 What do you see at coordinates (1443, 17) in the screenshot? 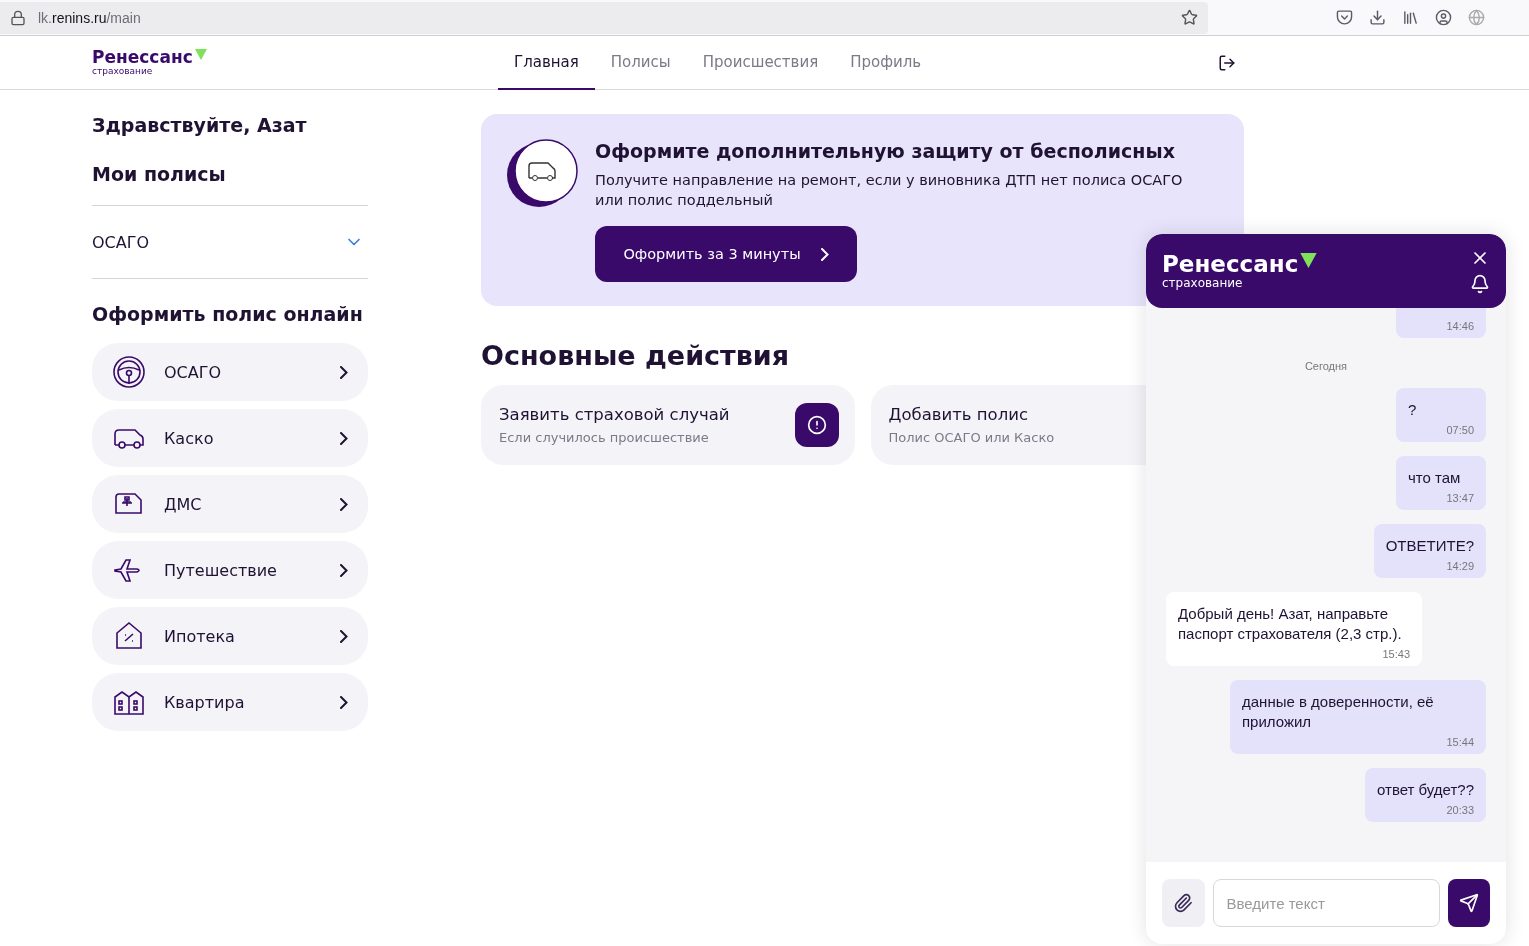
I see `account-icon` at bounding box center [1443, 17].